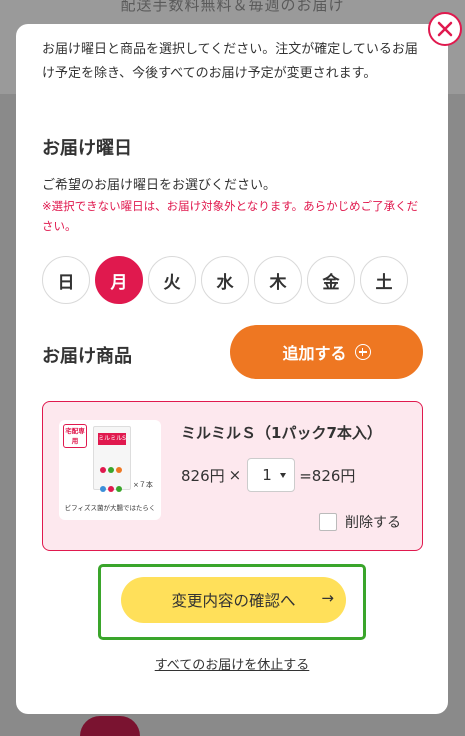  I want to click on day-button-sunday: 日, so click(66, 280).